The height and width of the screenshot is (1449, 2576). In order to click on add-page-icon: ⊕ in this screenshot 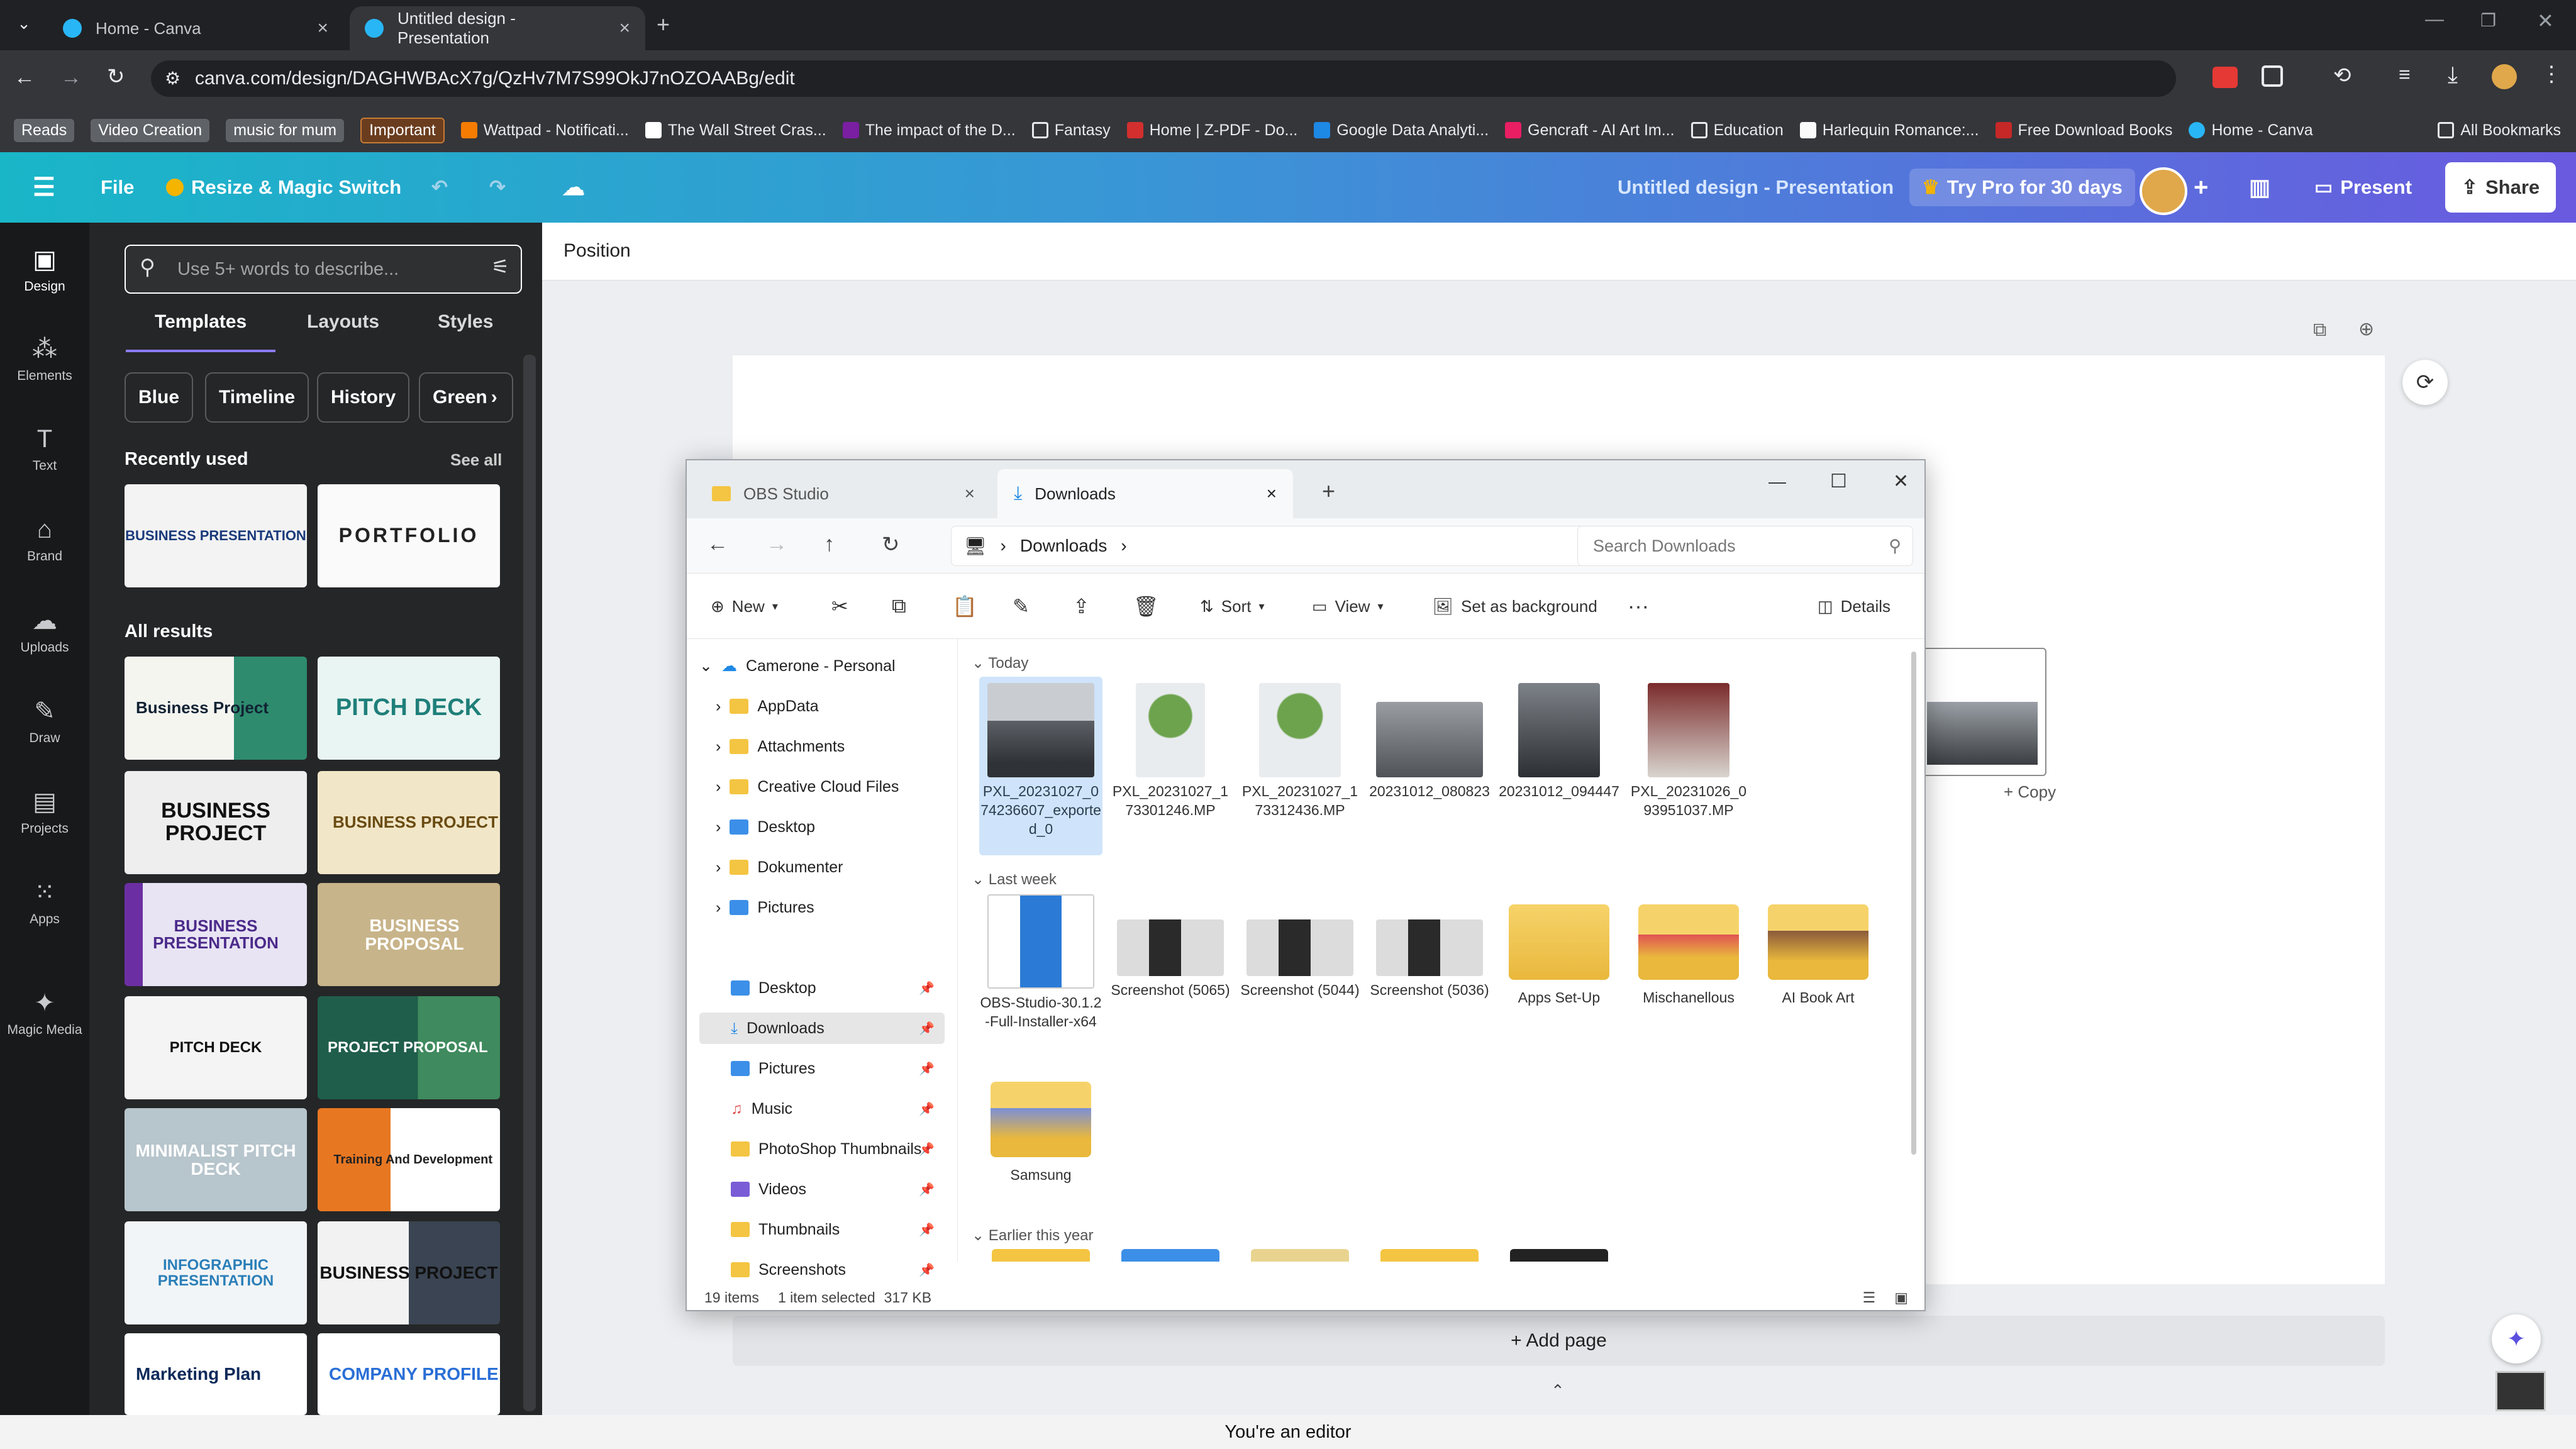, I will do `click(2366, 329)`.